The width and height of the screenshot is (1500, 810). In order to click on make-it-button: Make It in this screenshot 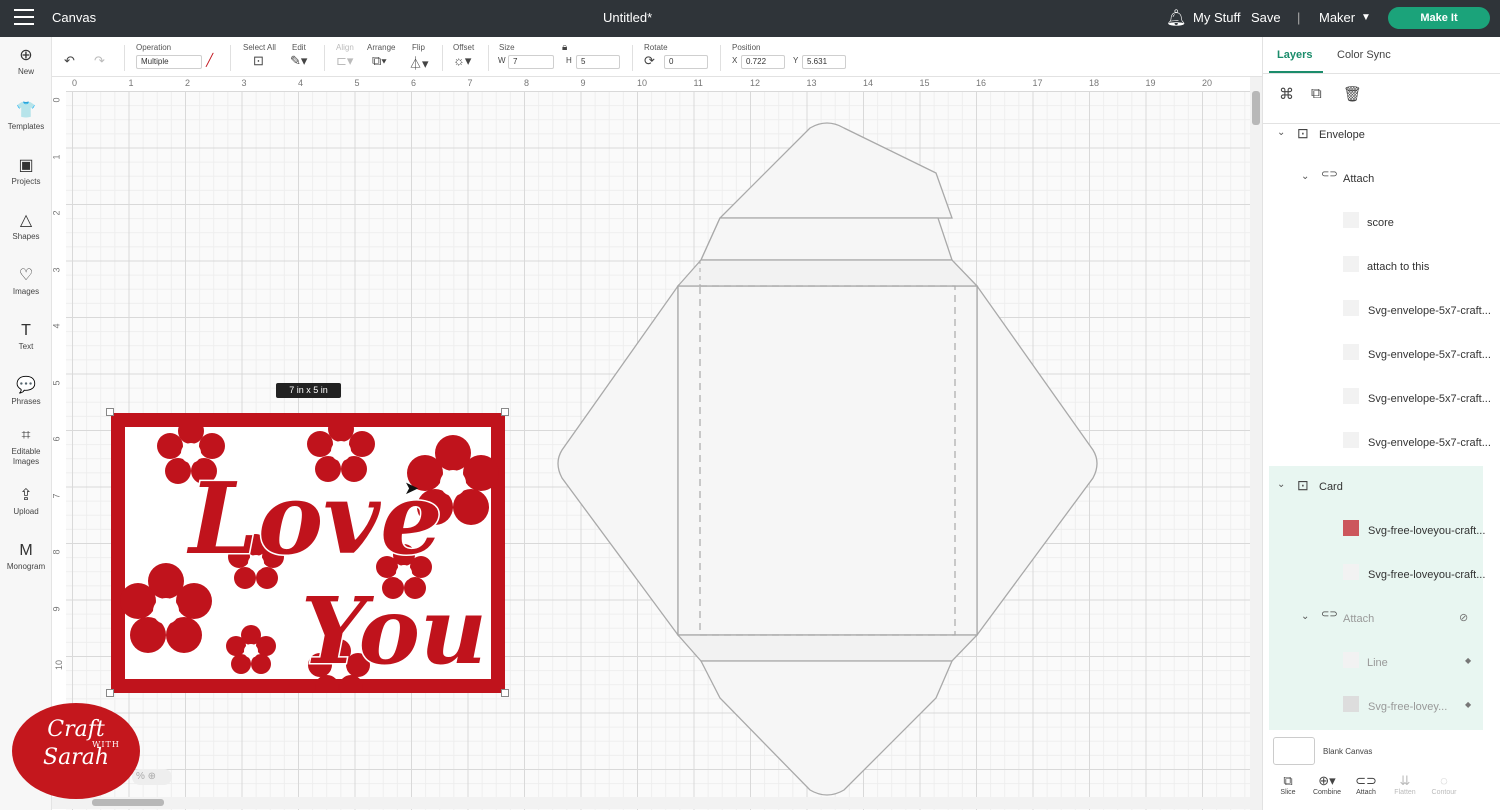, I will do `click(1439, 18)`.